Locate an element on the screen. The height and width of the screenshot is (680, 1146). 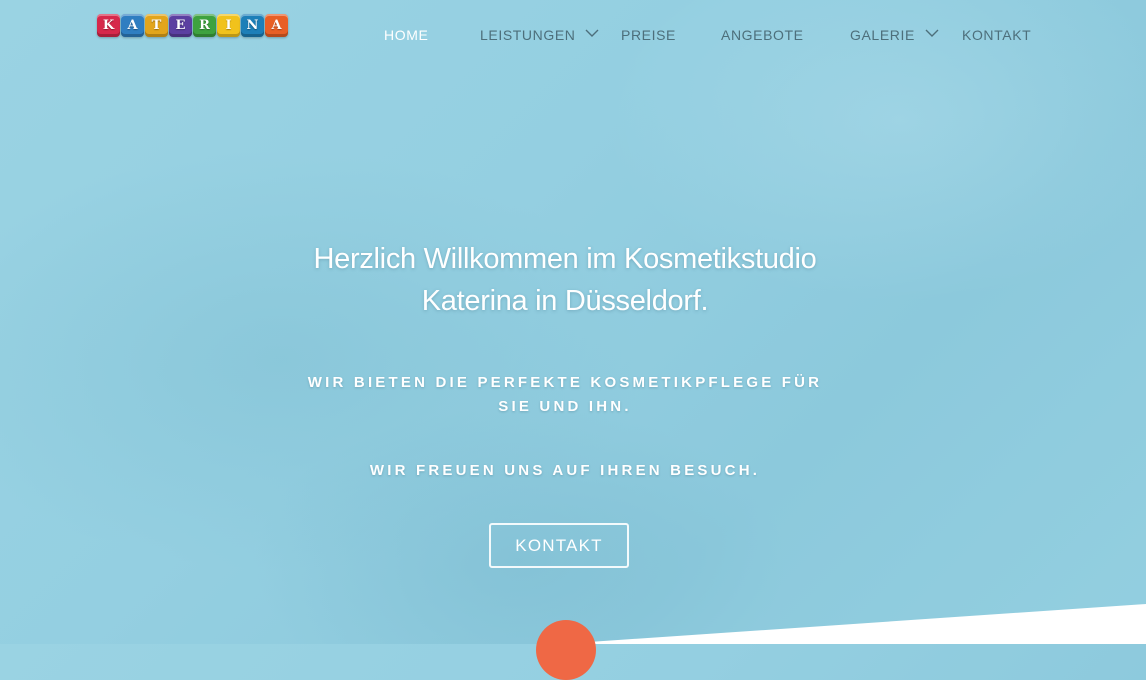
nav-item-galerie: GALERIE is located at coordinates (894, 35).